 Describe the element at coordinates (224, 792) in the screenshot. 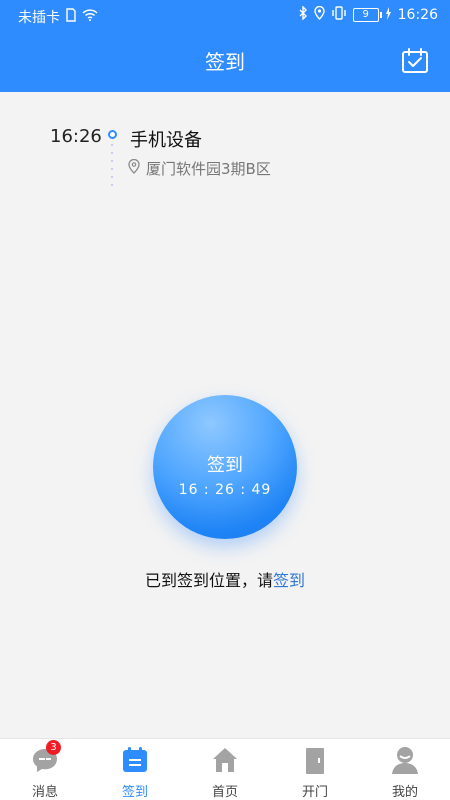

I see `tab-label: 首页` at that location.